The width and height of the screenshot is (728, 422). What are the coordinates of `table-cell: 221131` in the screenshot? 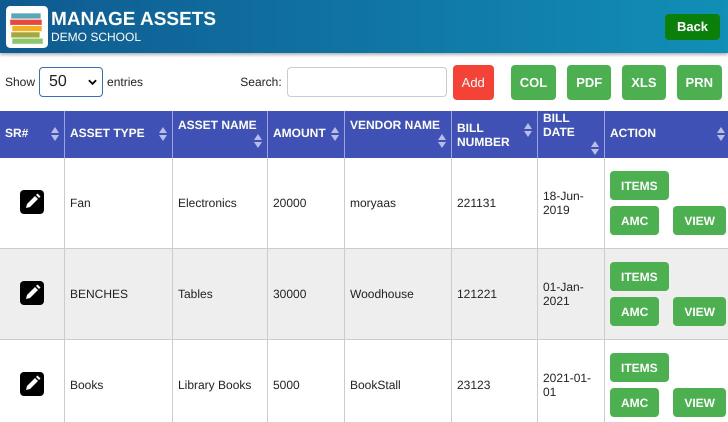 It's located at (476, 203).